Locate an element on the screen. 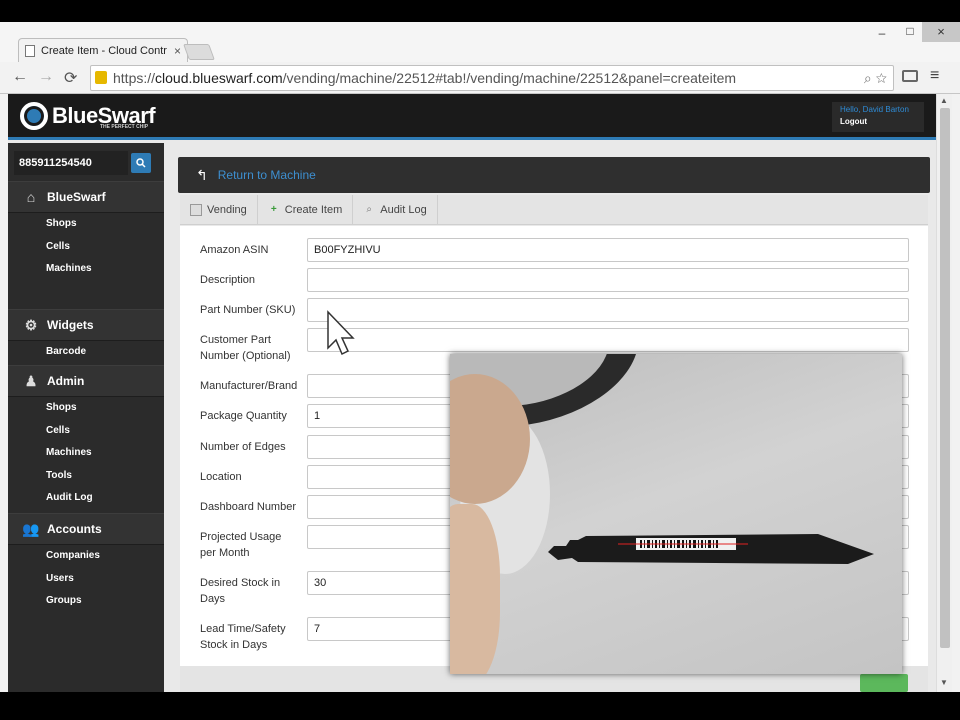  package-quantity-label: Package Quantity is located at coordinates (243, 416).